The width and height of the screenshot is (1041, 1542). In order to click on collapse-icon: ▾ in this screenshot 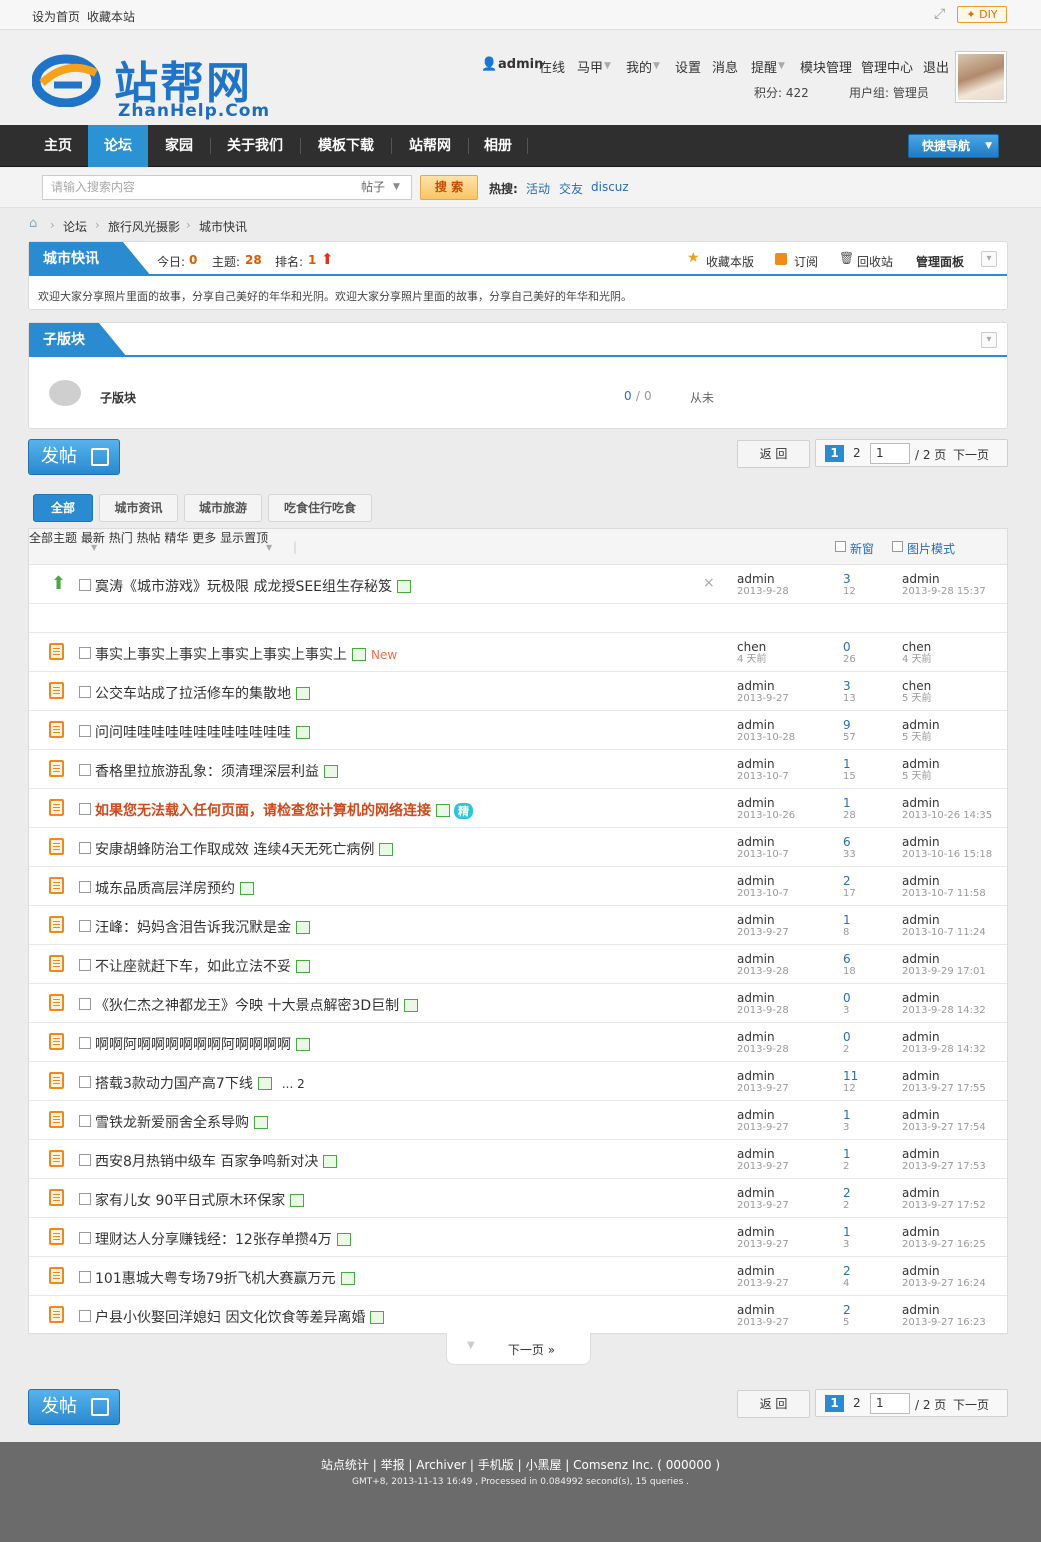, I will do `click(989, 259)`.